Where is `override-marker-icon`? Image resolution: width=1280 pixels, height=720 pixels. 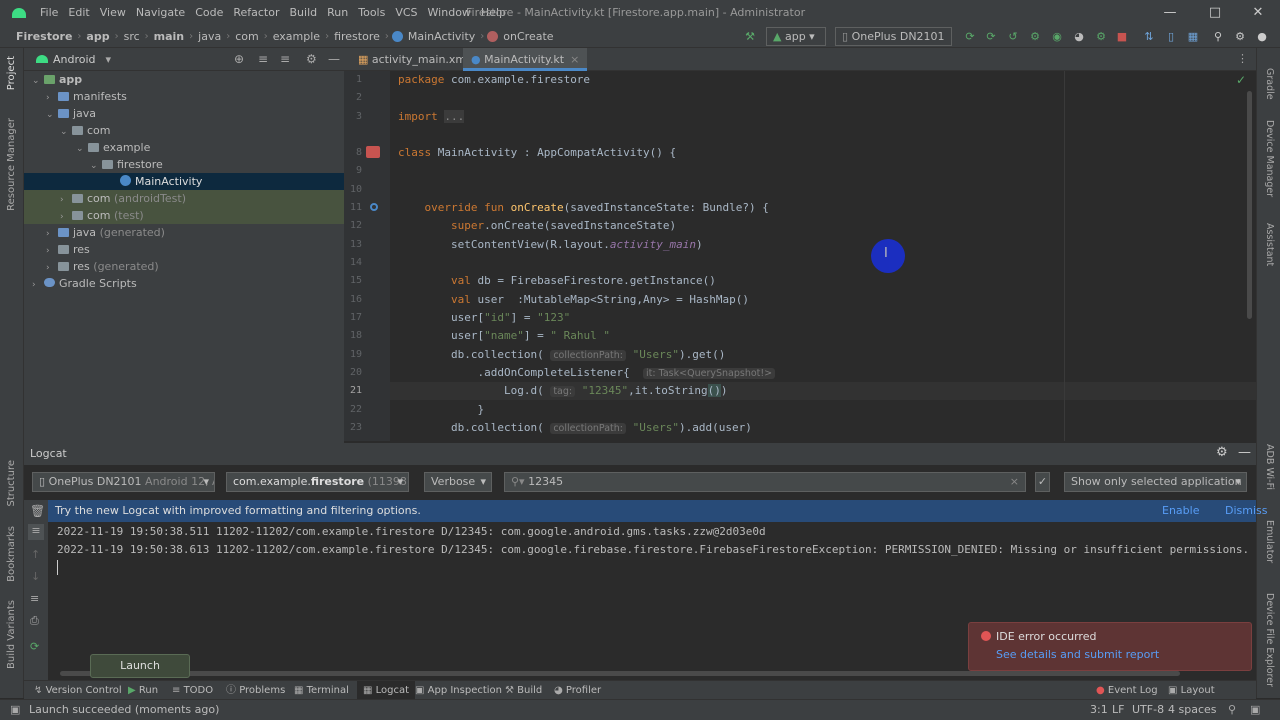
override-marker-icon is located at coordinates (374, 207).